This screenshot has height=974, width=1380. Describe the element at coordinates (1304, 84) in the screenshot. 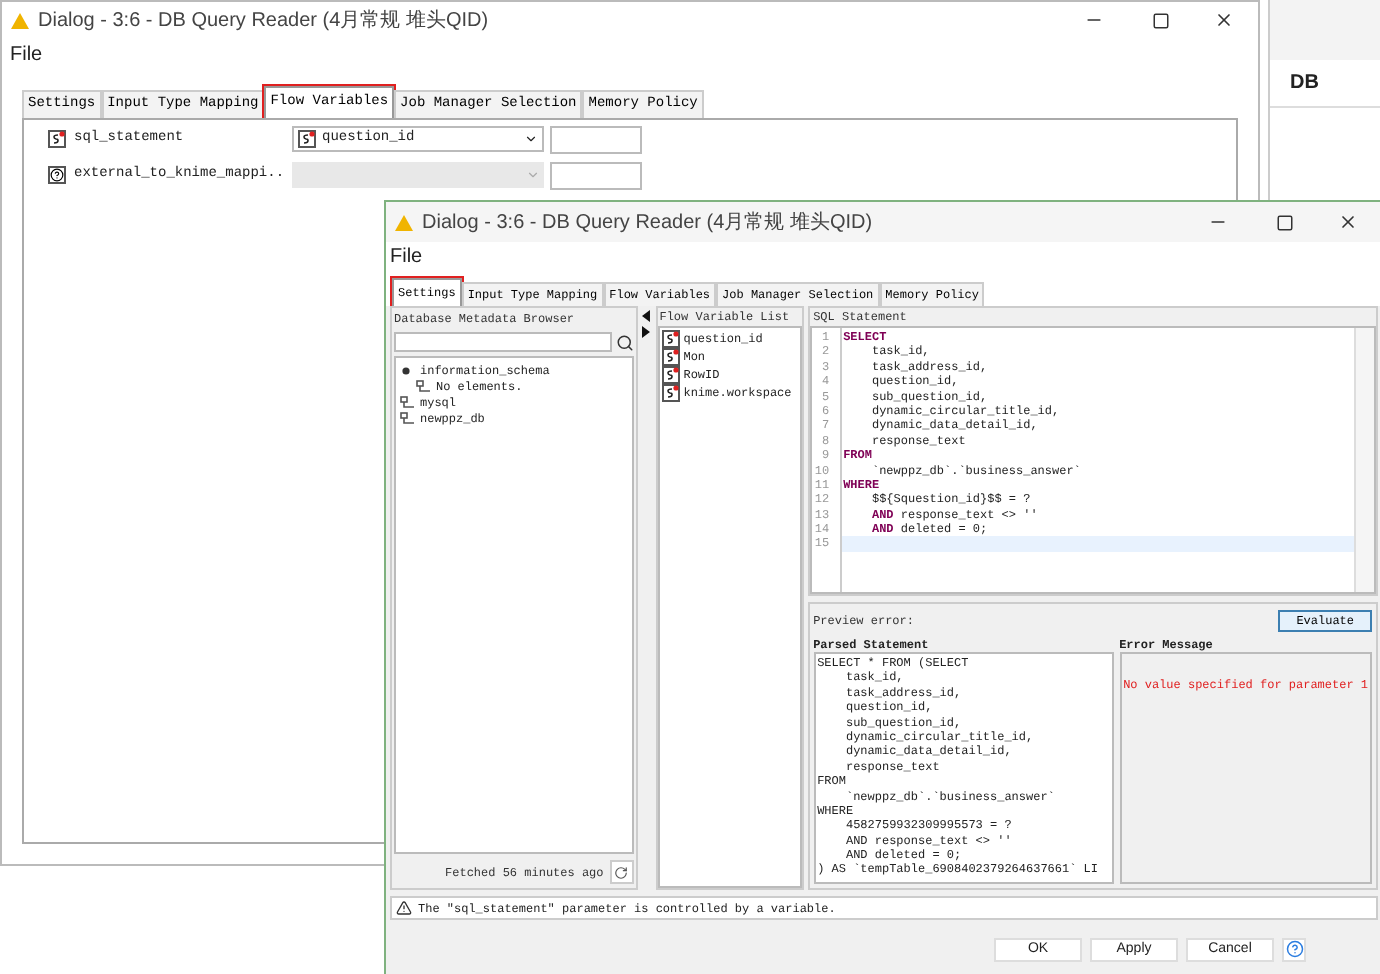

I see `window-title: DB` at that location.